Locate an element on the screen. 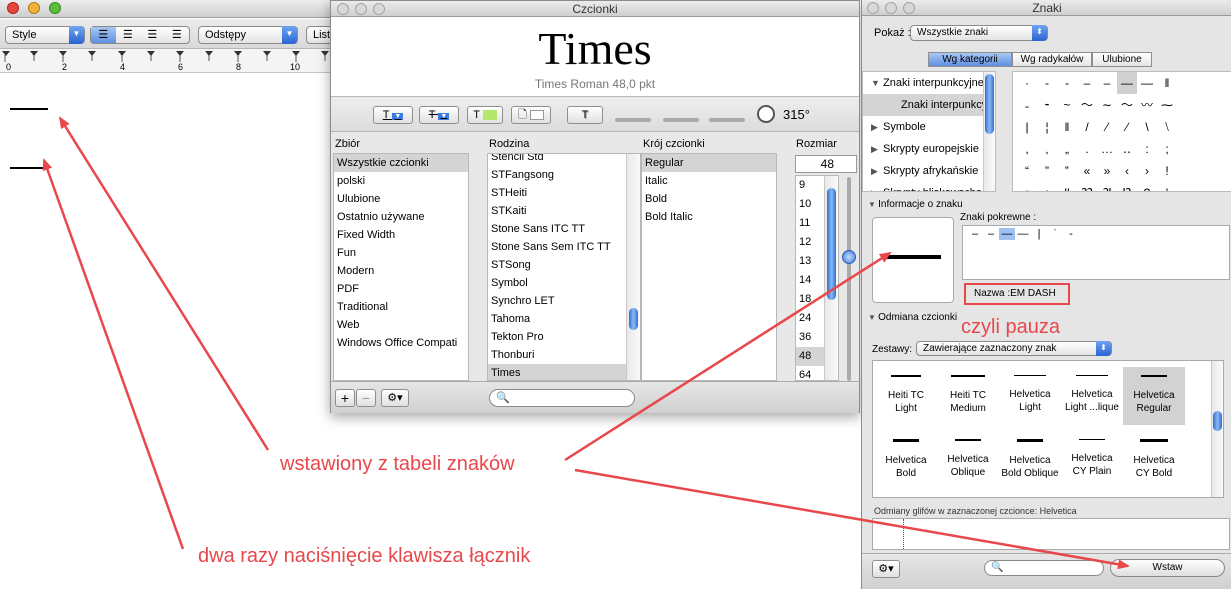 The image size is (1231, 589). glyph-cell: 〰 is located at coordinates (1147, 105).